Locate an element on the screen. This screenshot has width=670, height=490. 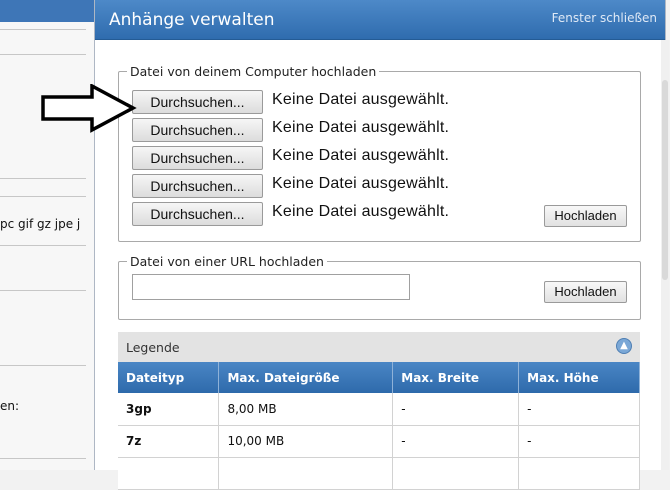
table-row: 3gp 8,00 MB - - is located at coordinates (379, 409).